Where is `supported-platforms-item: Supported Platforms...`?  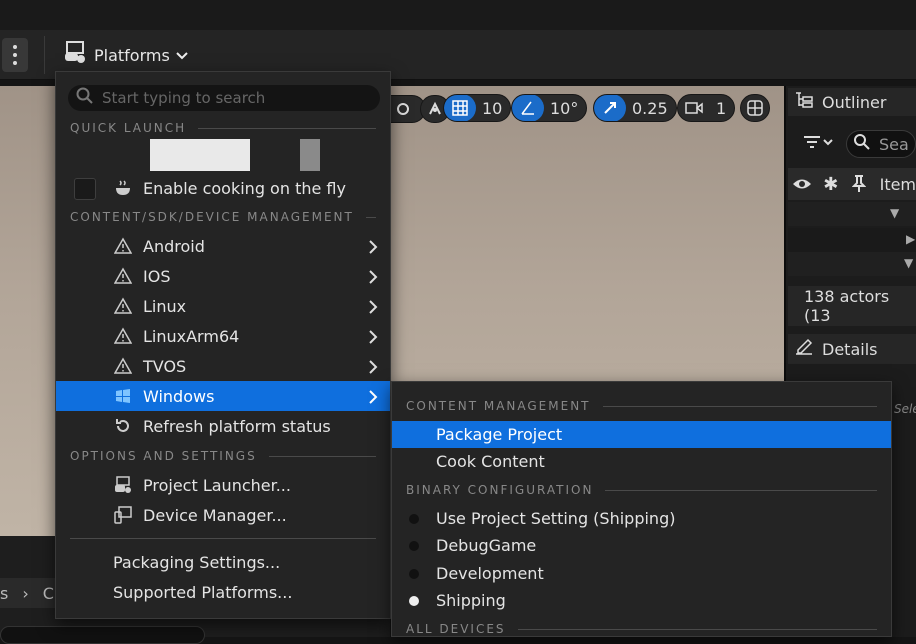 supported-platforms-item: Supported Platforms... is located at coordinates (223, 592).